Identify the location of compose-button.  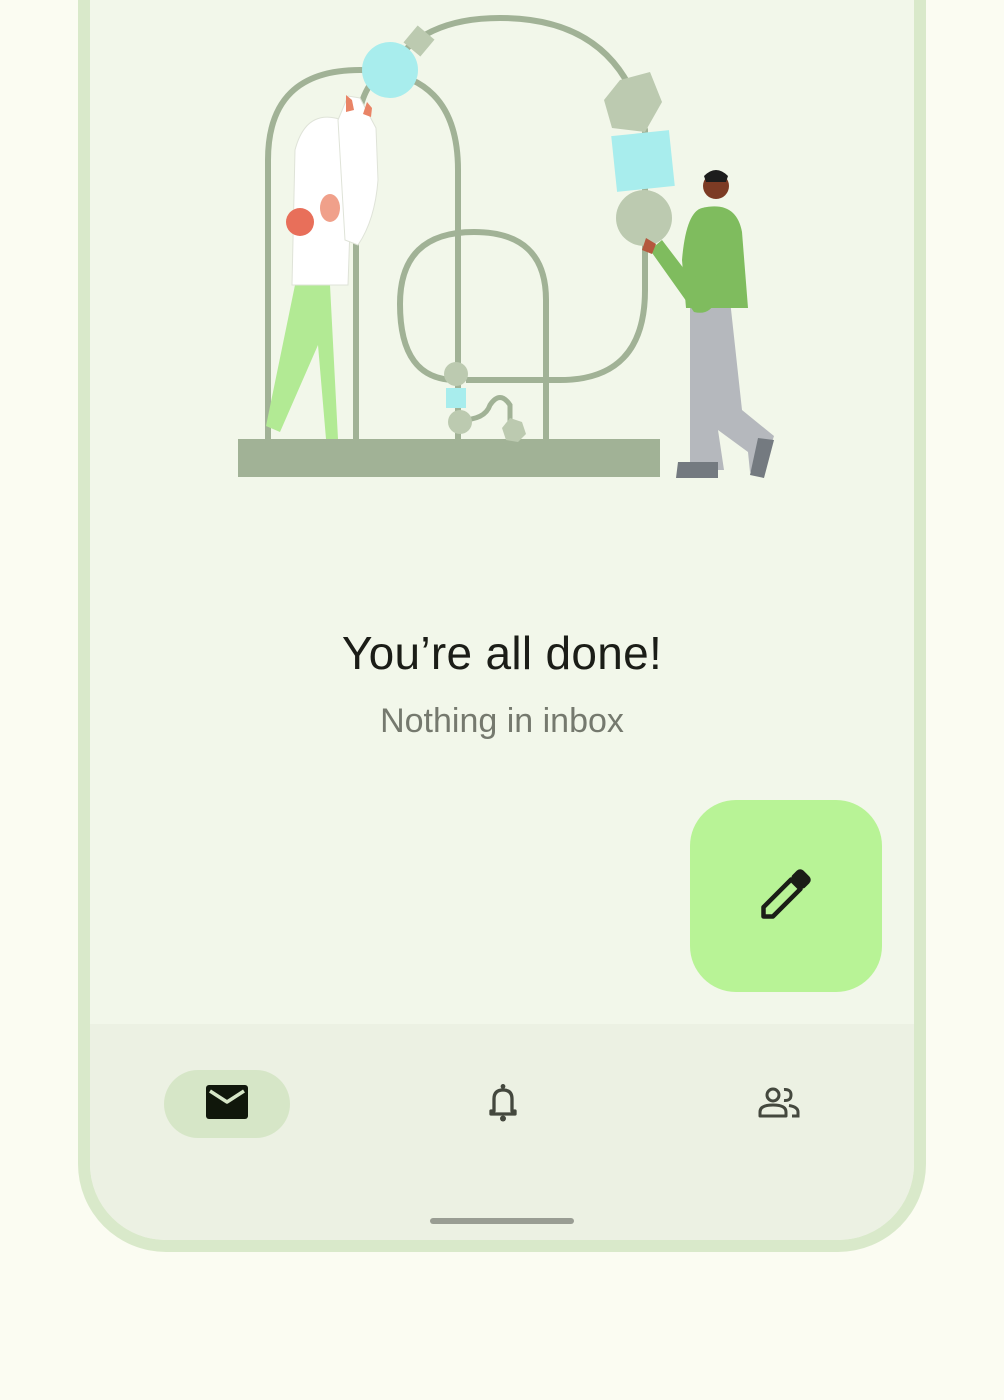
(786, 896).